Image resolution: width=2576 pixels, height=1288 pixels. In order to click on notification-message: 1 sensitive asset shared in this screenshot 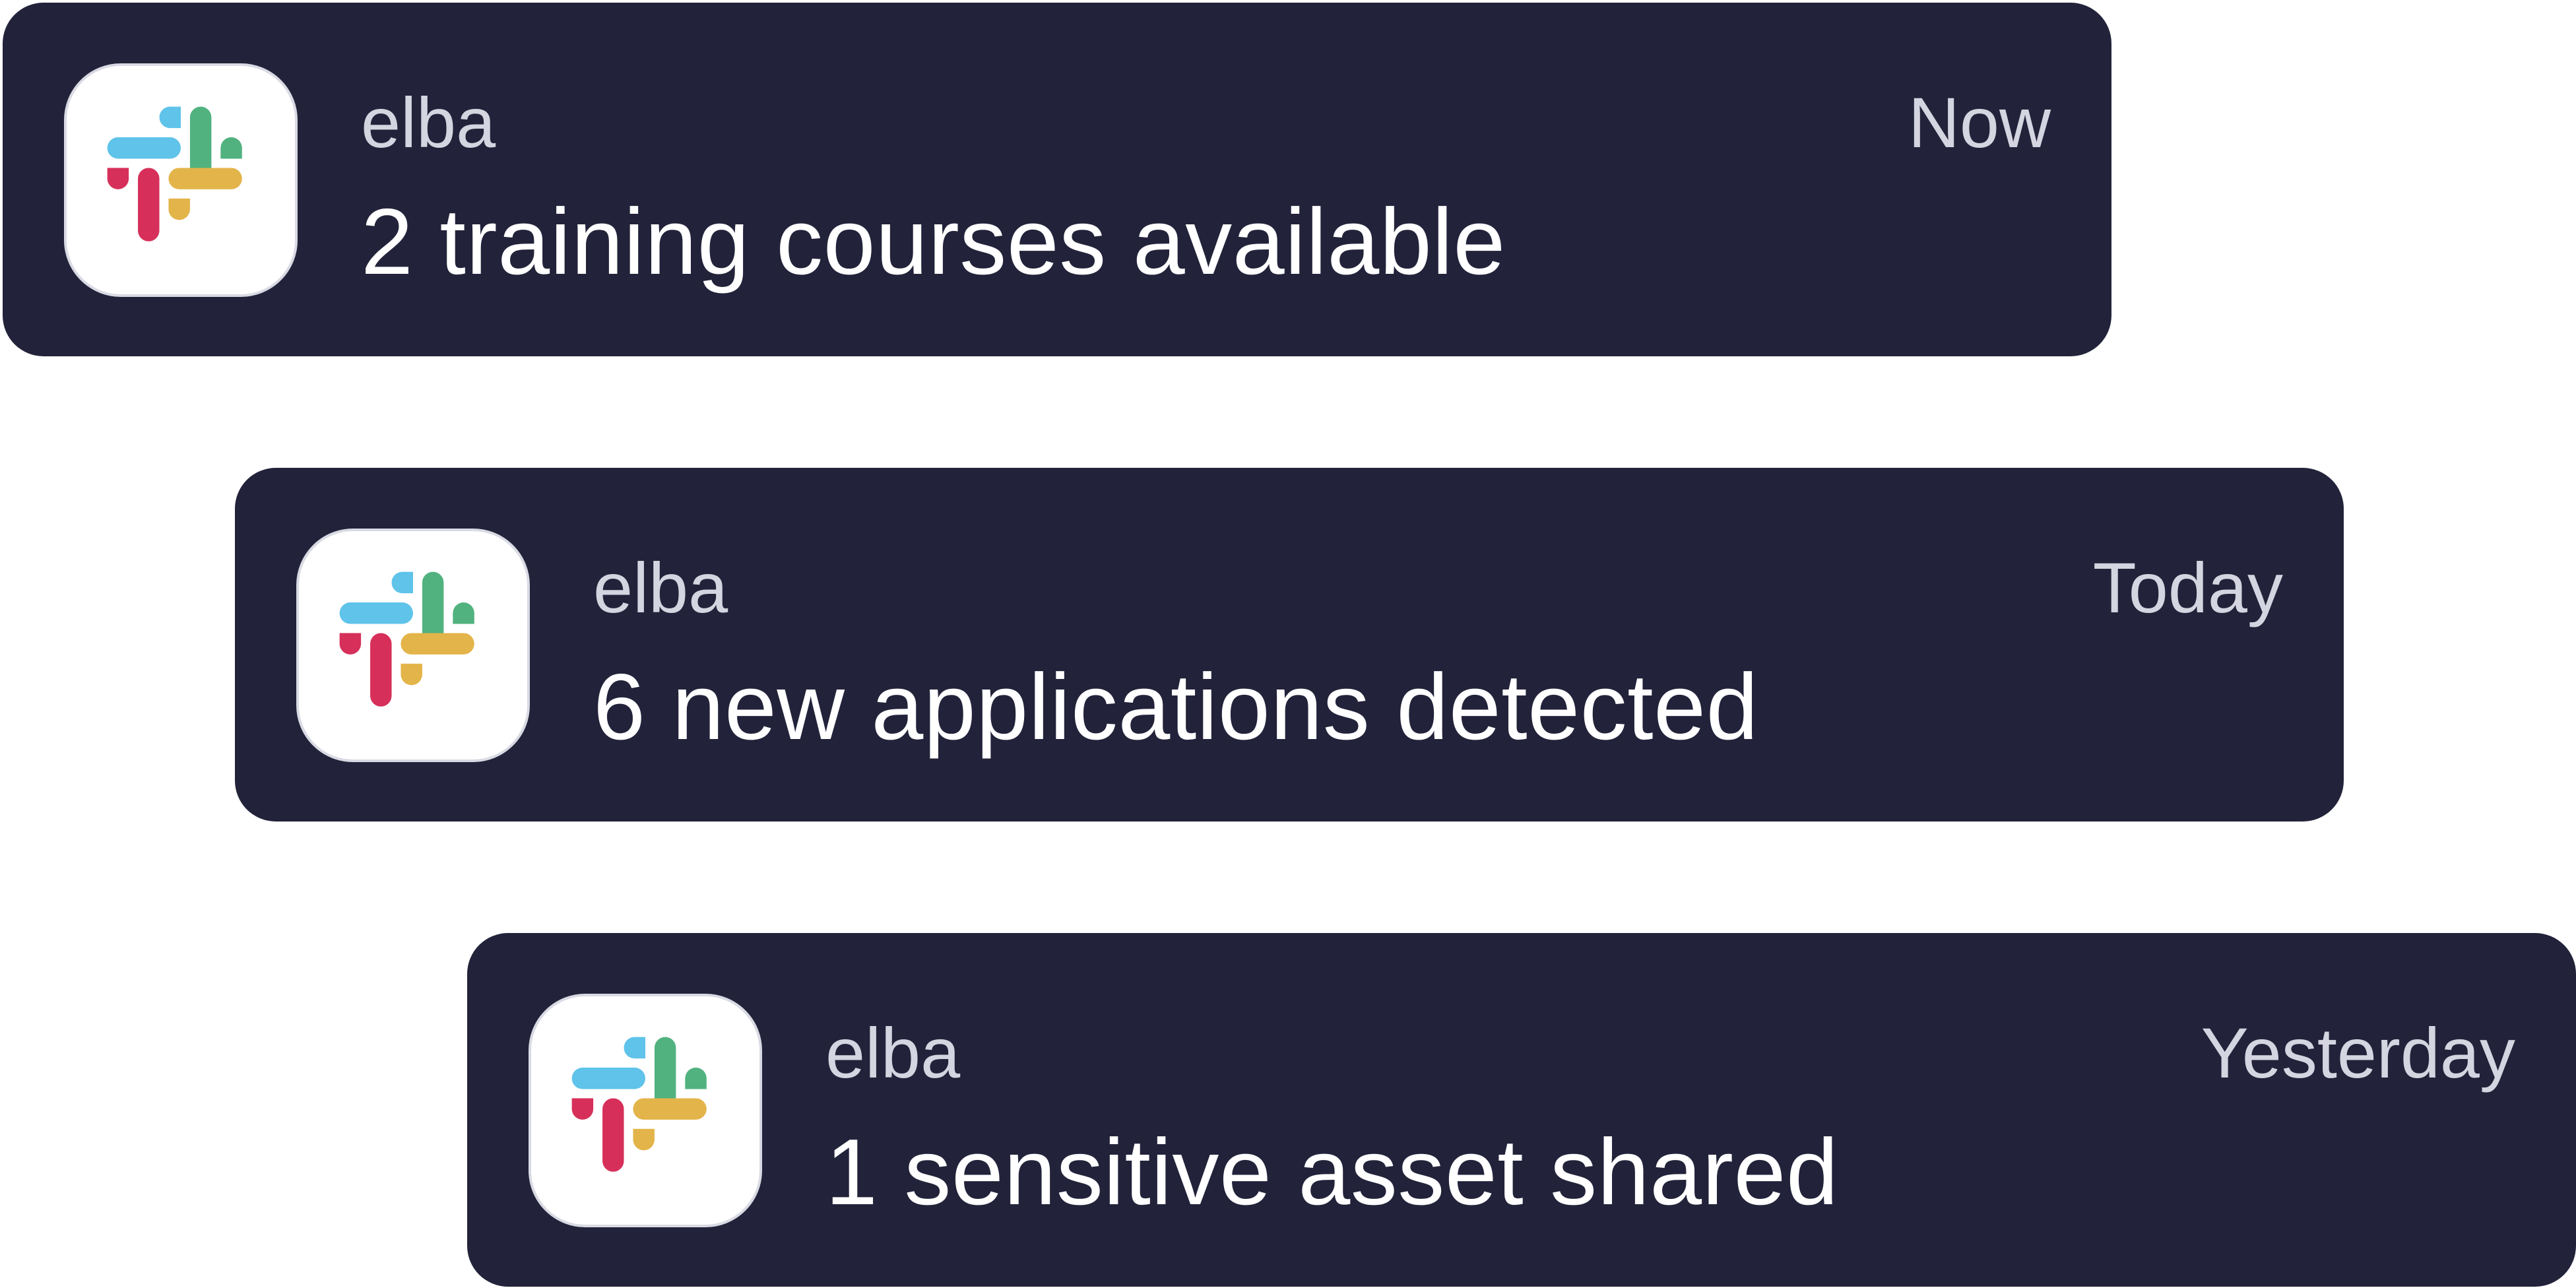, I will do `click(1332, 1172)`.